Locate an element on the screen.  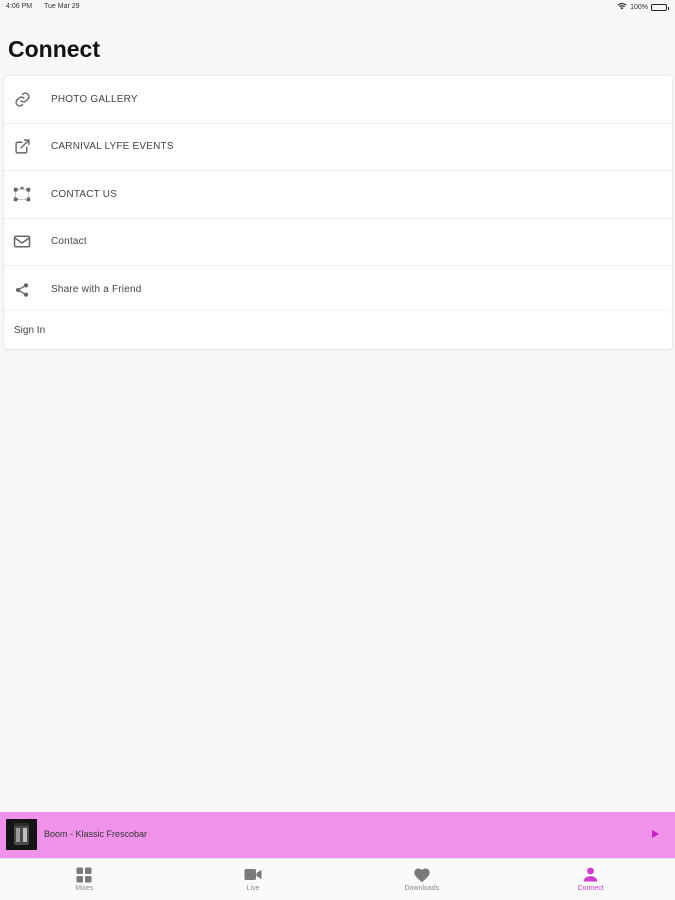
play-icon is located at coordinates (655, 834).